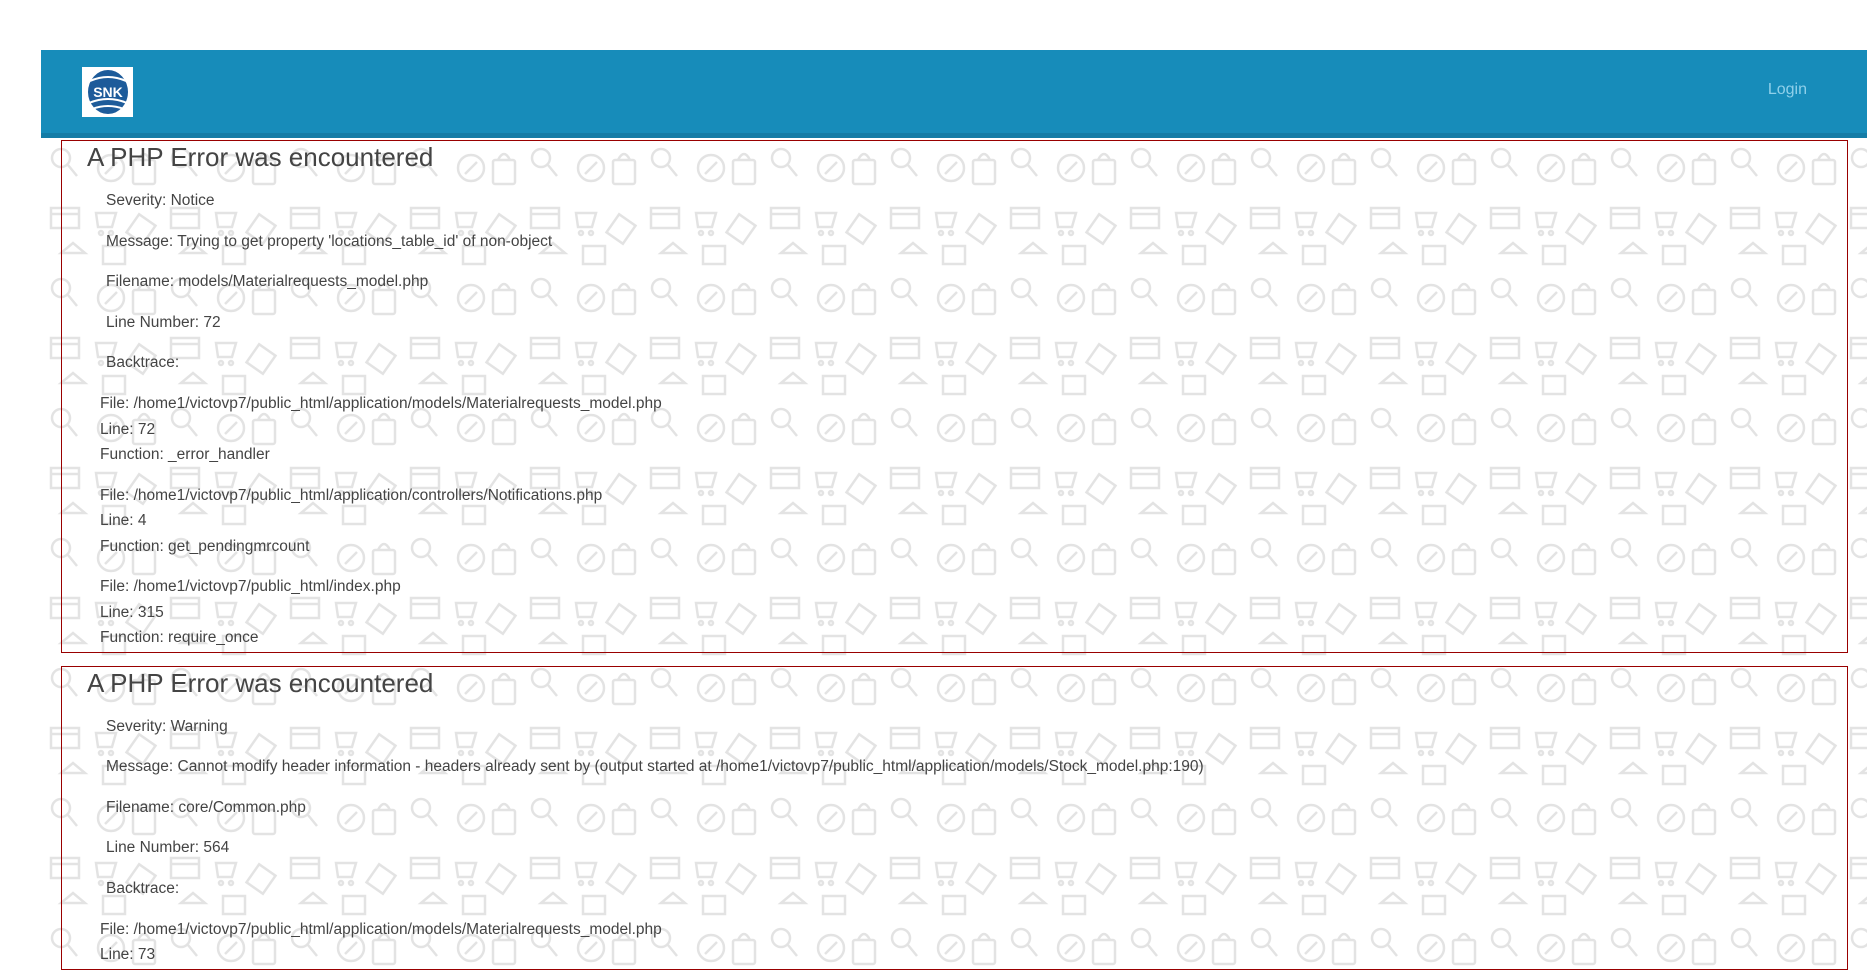  What do you see at coordinates (185, 454) in the screenshot?
I see `backtrace-function: Function: _error_handler` at bounding box center [185, 454].